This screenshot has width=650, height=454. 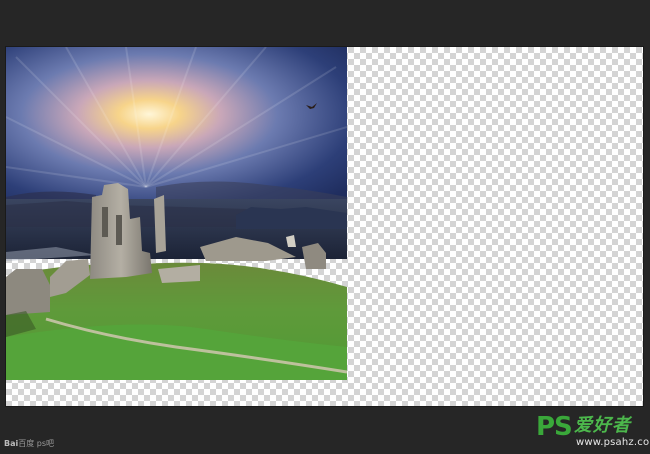 I want to click on psahz-logo: PS 爱好者 www.psahz.com, so click(x=593, y=431).